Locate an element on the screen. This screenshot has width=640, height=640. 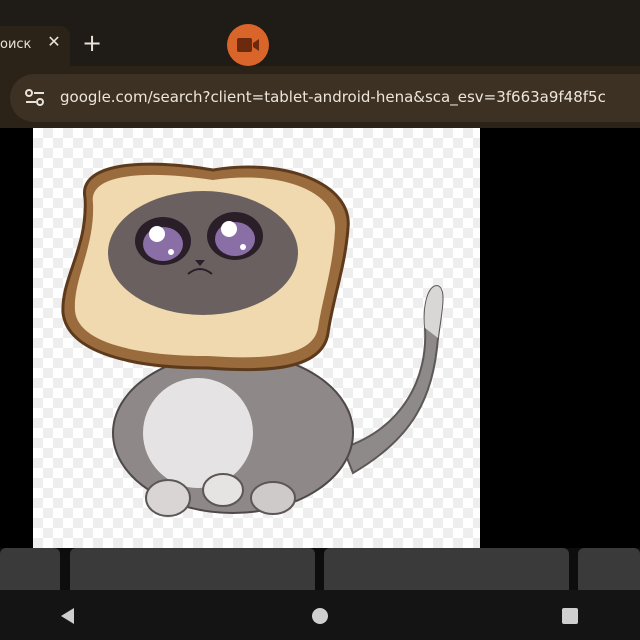
system-navigation-bar is located at coordinates (320, 615).